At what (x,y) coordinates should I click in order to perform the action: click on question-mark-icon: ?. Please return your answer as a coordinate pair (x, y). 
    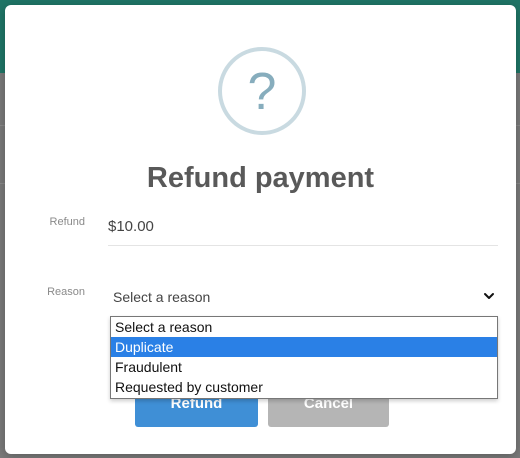
    Looking at the image, I should click on (262, 91).